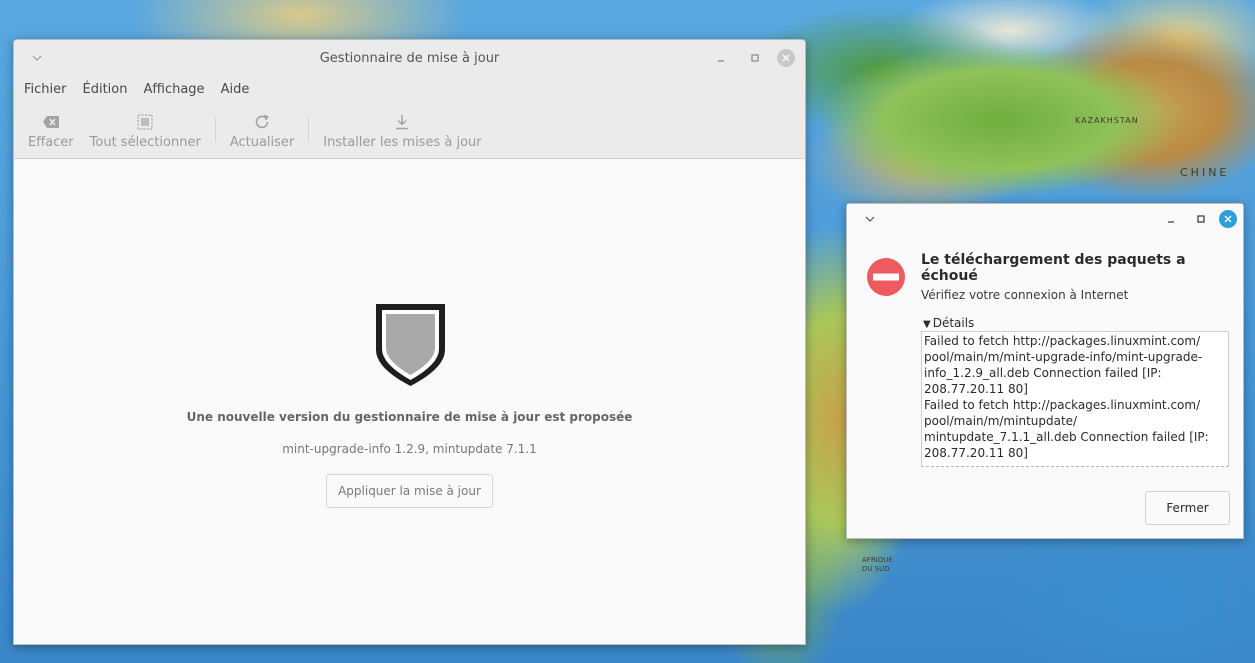 This screenshot has height=663, width=1255. Describe the element at coordinates (409, 89) in the screenshot. I see `menubar: Fichier Édition Affichage Aide` at that location.